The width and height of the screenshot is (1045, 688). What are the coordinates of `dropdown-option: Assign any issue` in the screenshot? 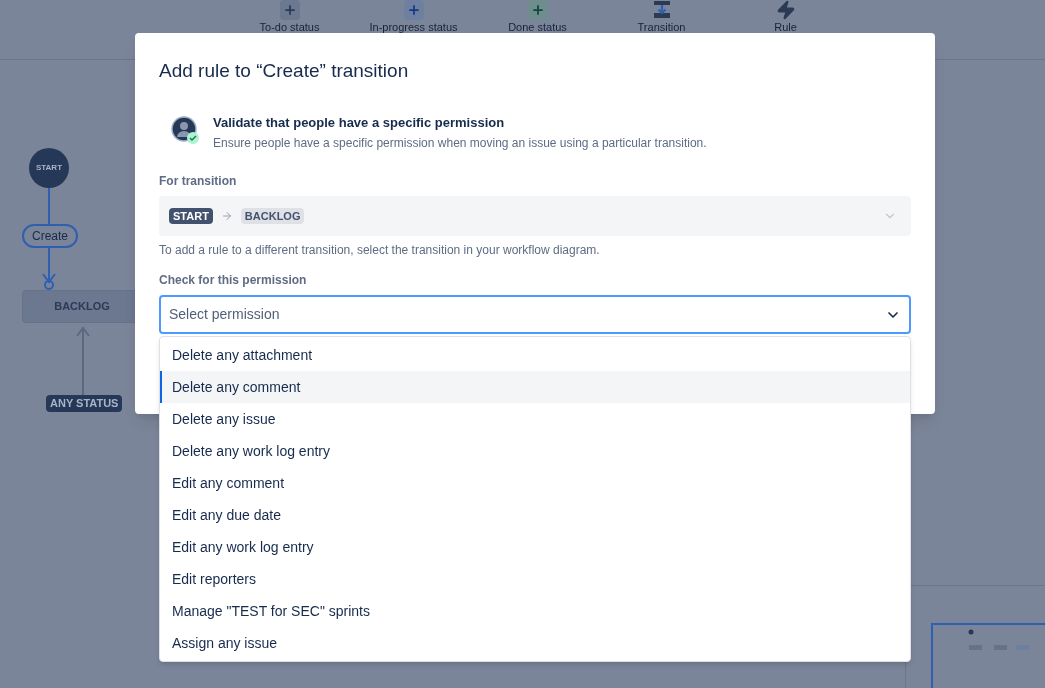 It's located at (535, 643).